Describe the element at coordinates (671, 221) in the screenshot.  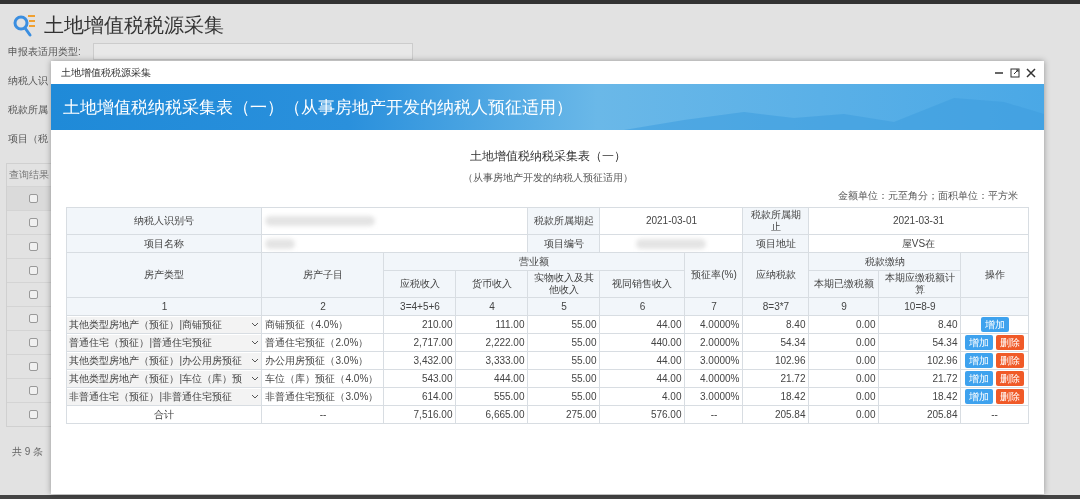
I see `table-cell: 2021-03-01` at that location.